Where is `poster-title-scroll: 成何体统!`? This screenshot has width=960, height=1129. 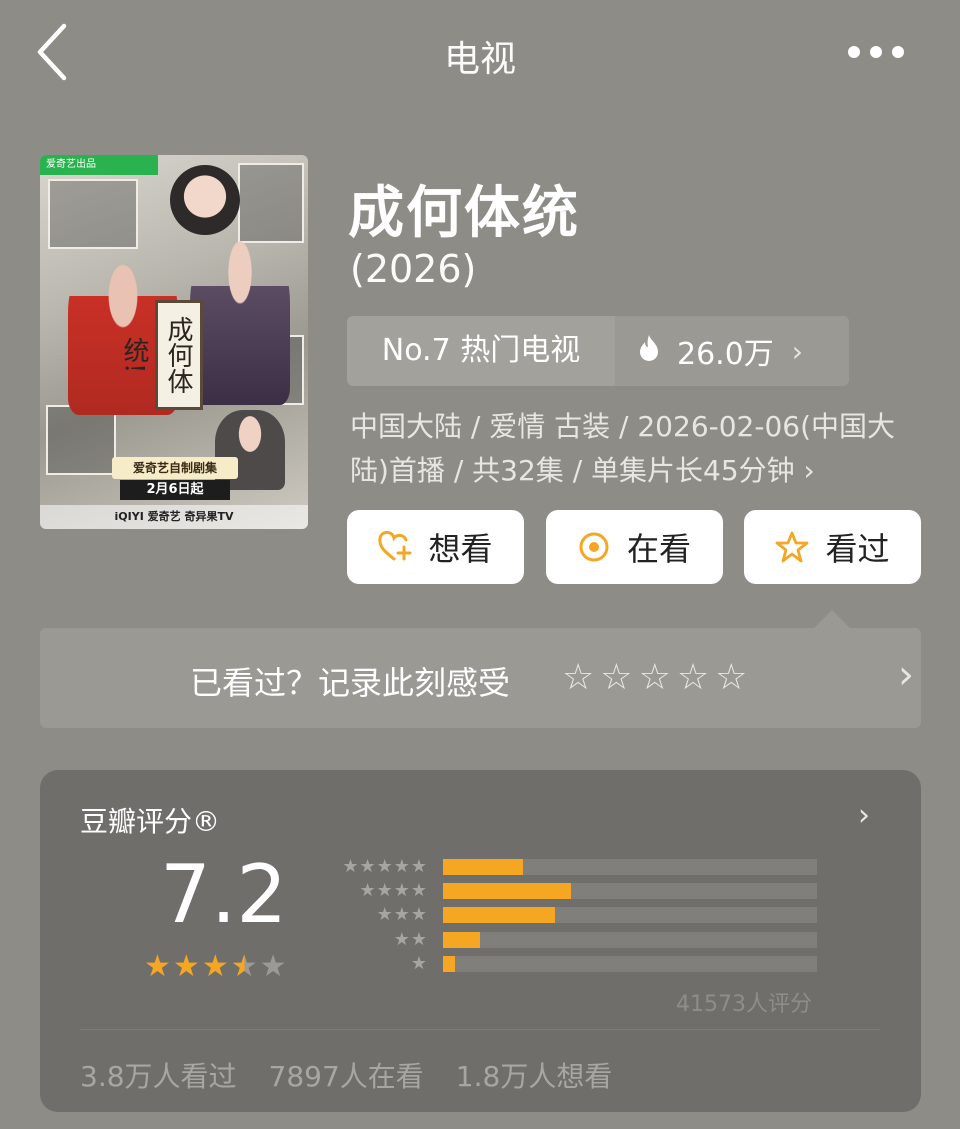
poster-title-scroll: 成何体统! is located at coordinates (161, 355).